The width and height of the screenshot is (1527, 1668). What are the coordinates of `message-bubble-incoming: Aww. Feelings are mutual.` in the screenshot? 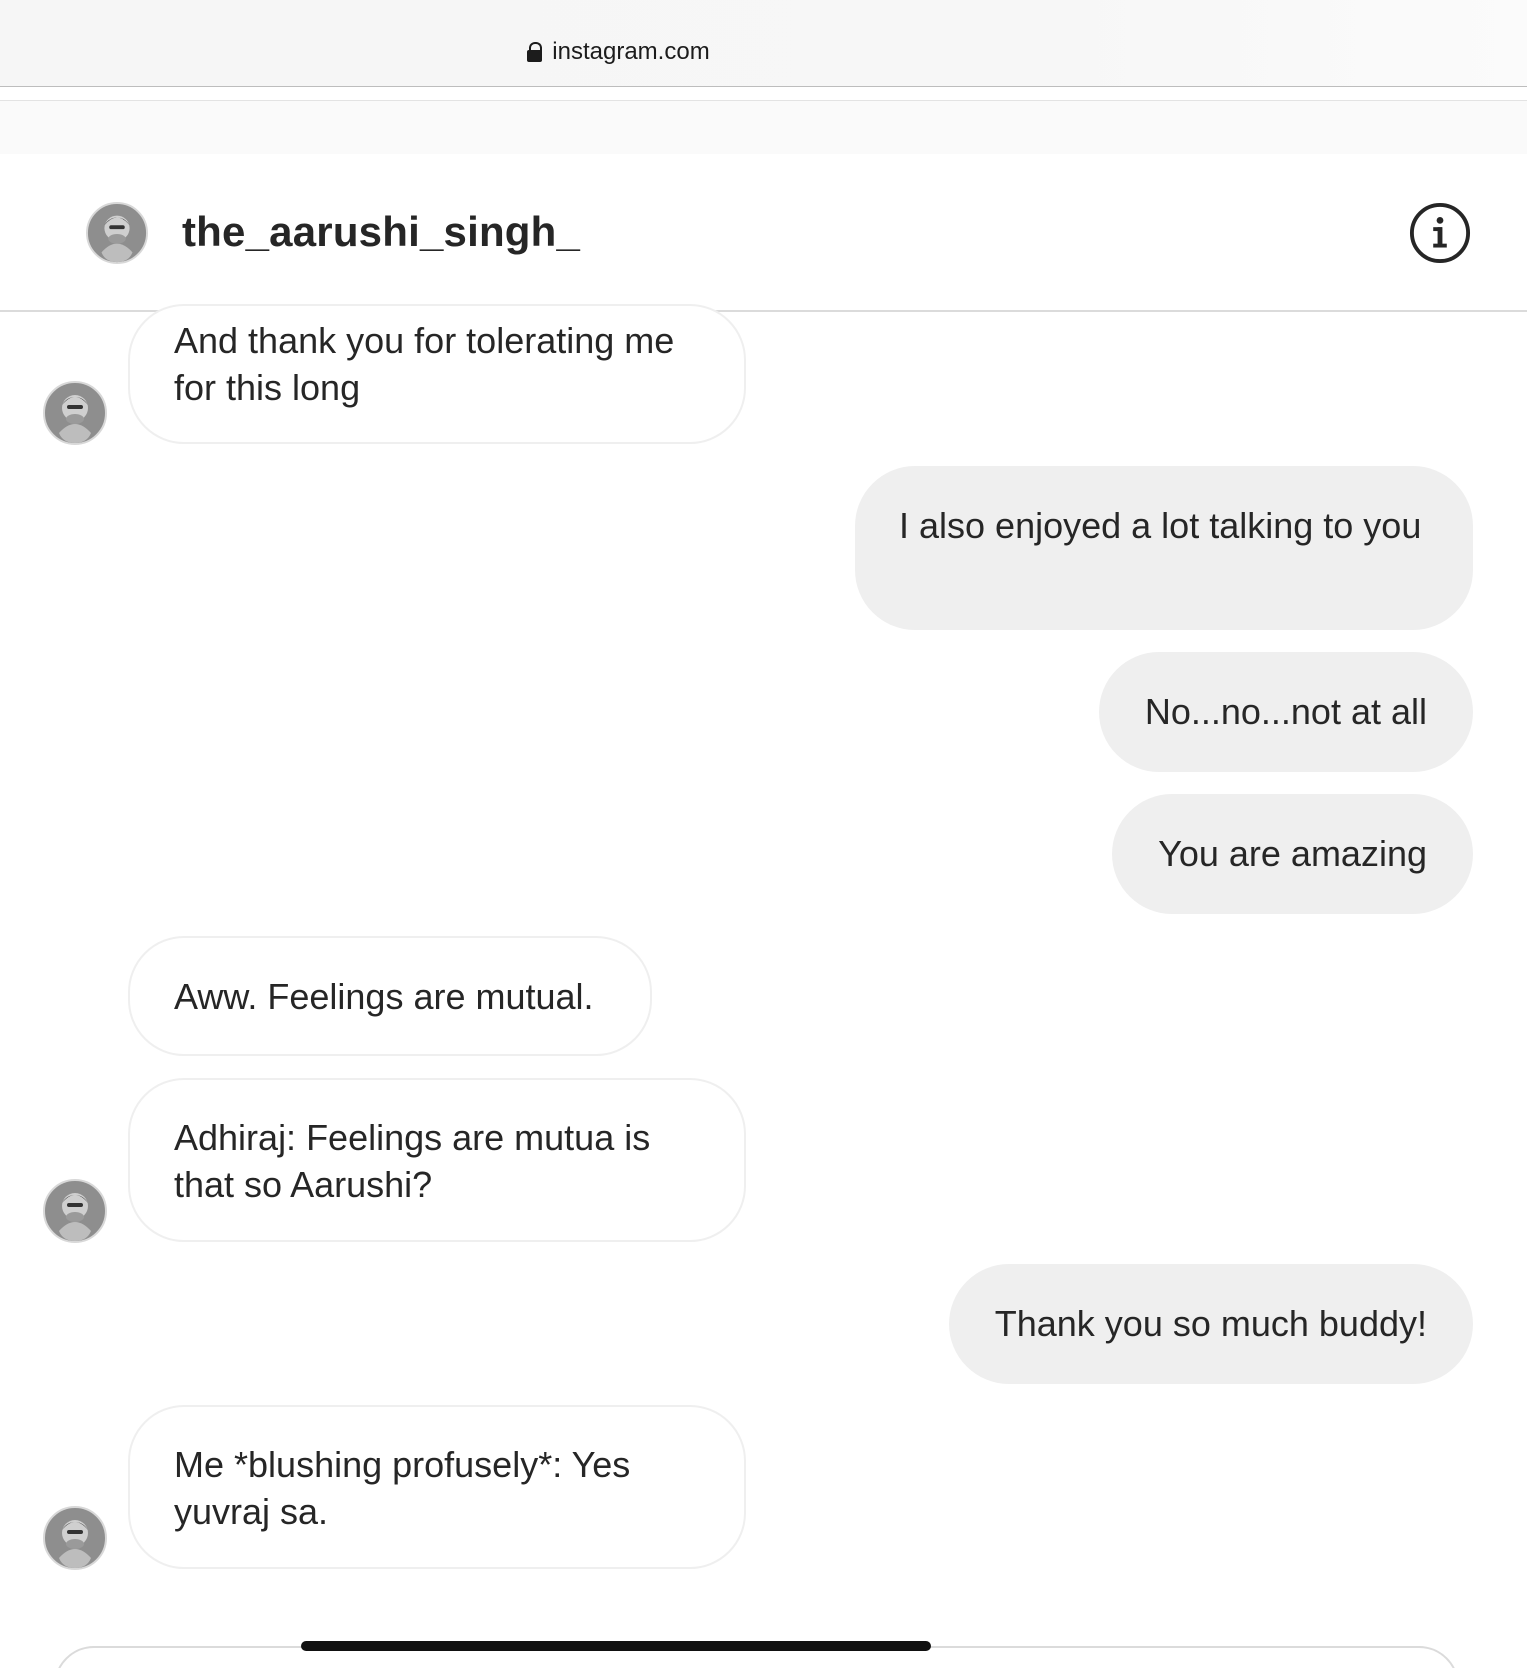 It's located at (390, 996).